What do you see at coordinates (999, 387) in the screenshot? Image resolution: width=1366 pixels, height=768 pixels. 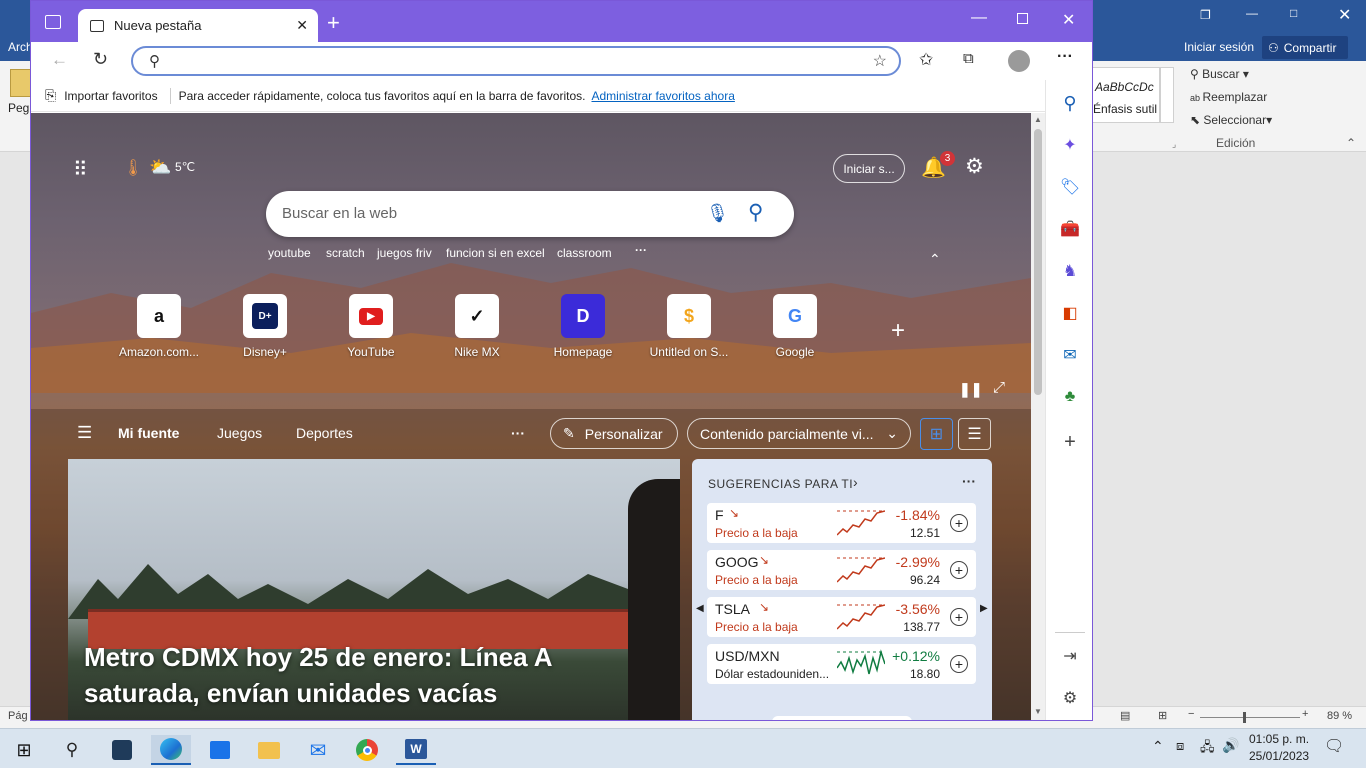 I see `expand-icon: ⤢` at bounding box center [999, 387].